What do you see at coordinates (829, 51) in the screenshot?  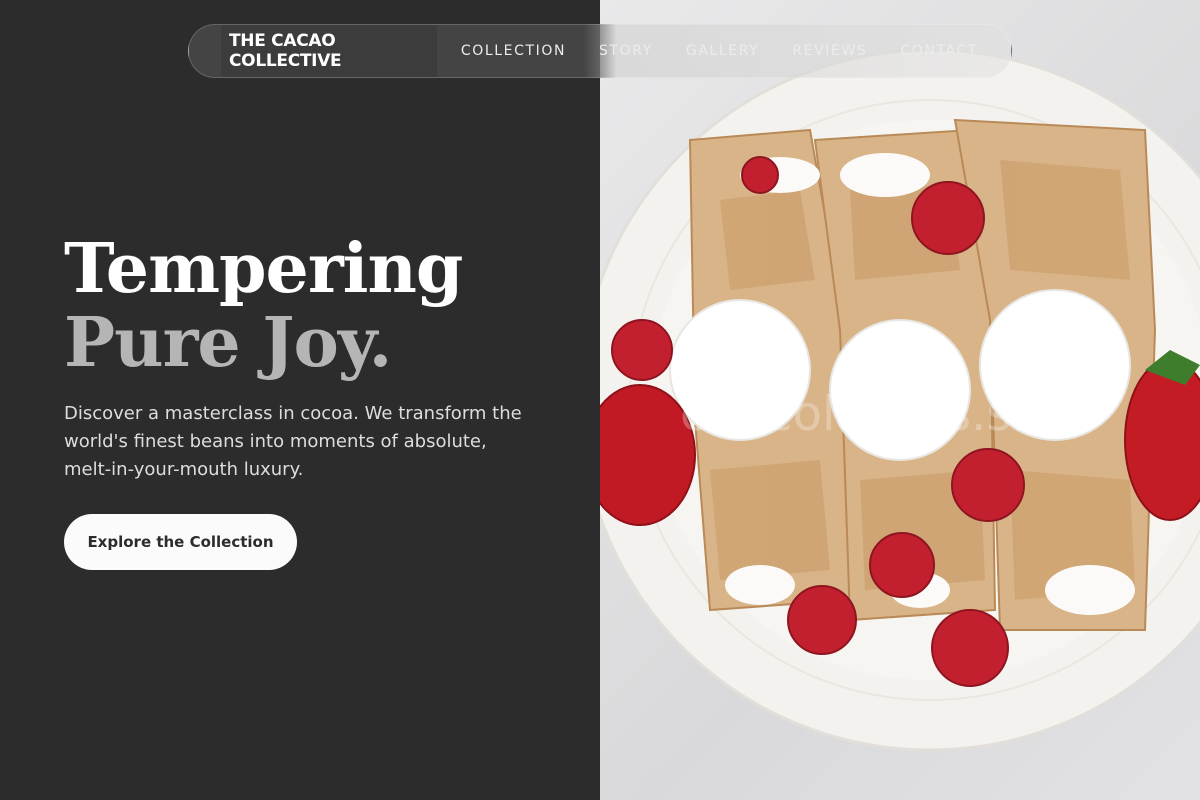 I see `nav-link-reviews: REVIEWS` at bounding box center [829, 51].